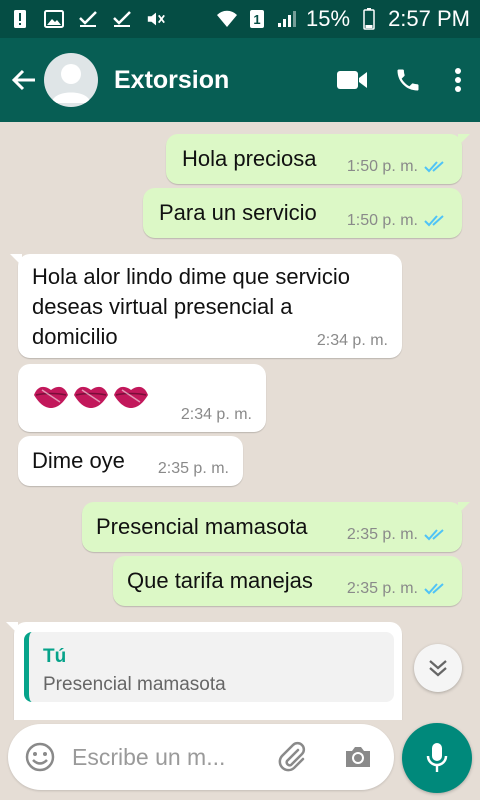 Image resolution: width=480 pixels, height=800 pixels. I want to click on message-outgoing: Que tarifa manejas 2:35 p. m., so click(287, 581).